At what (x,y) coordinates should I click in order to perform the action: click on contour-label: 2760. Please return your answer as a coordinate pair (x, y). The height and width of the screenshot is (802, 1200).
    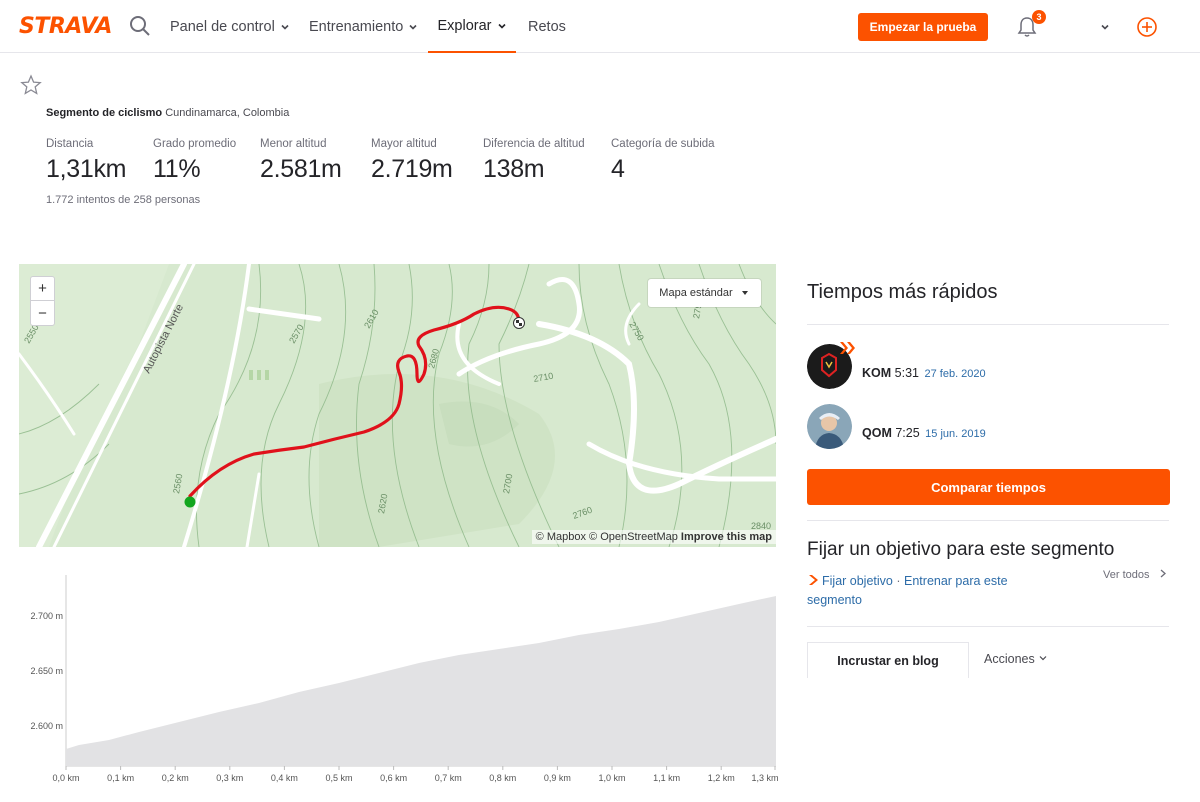
    Looking at the image, I should click on (582, 513).